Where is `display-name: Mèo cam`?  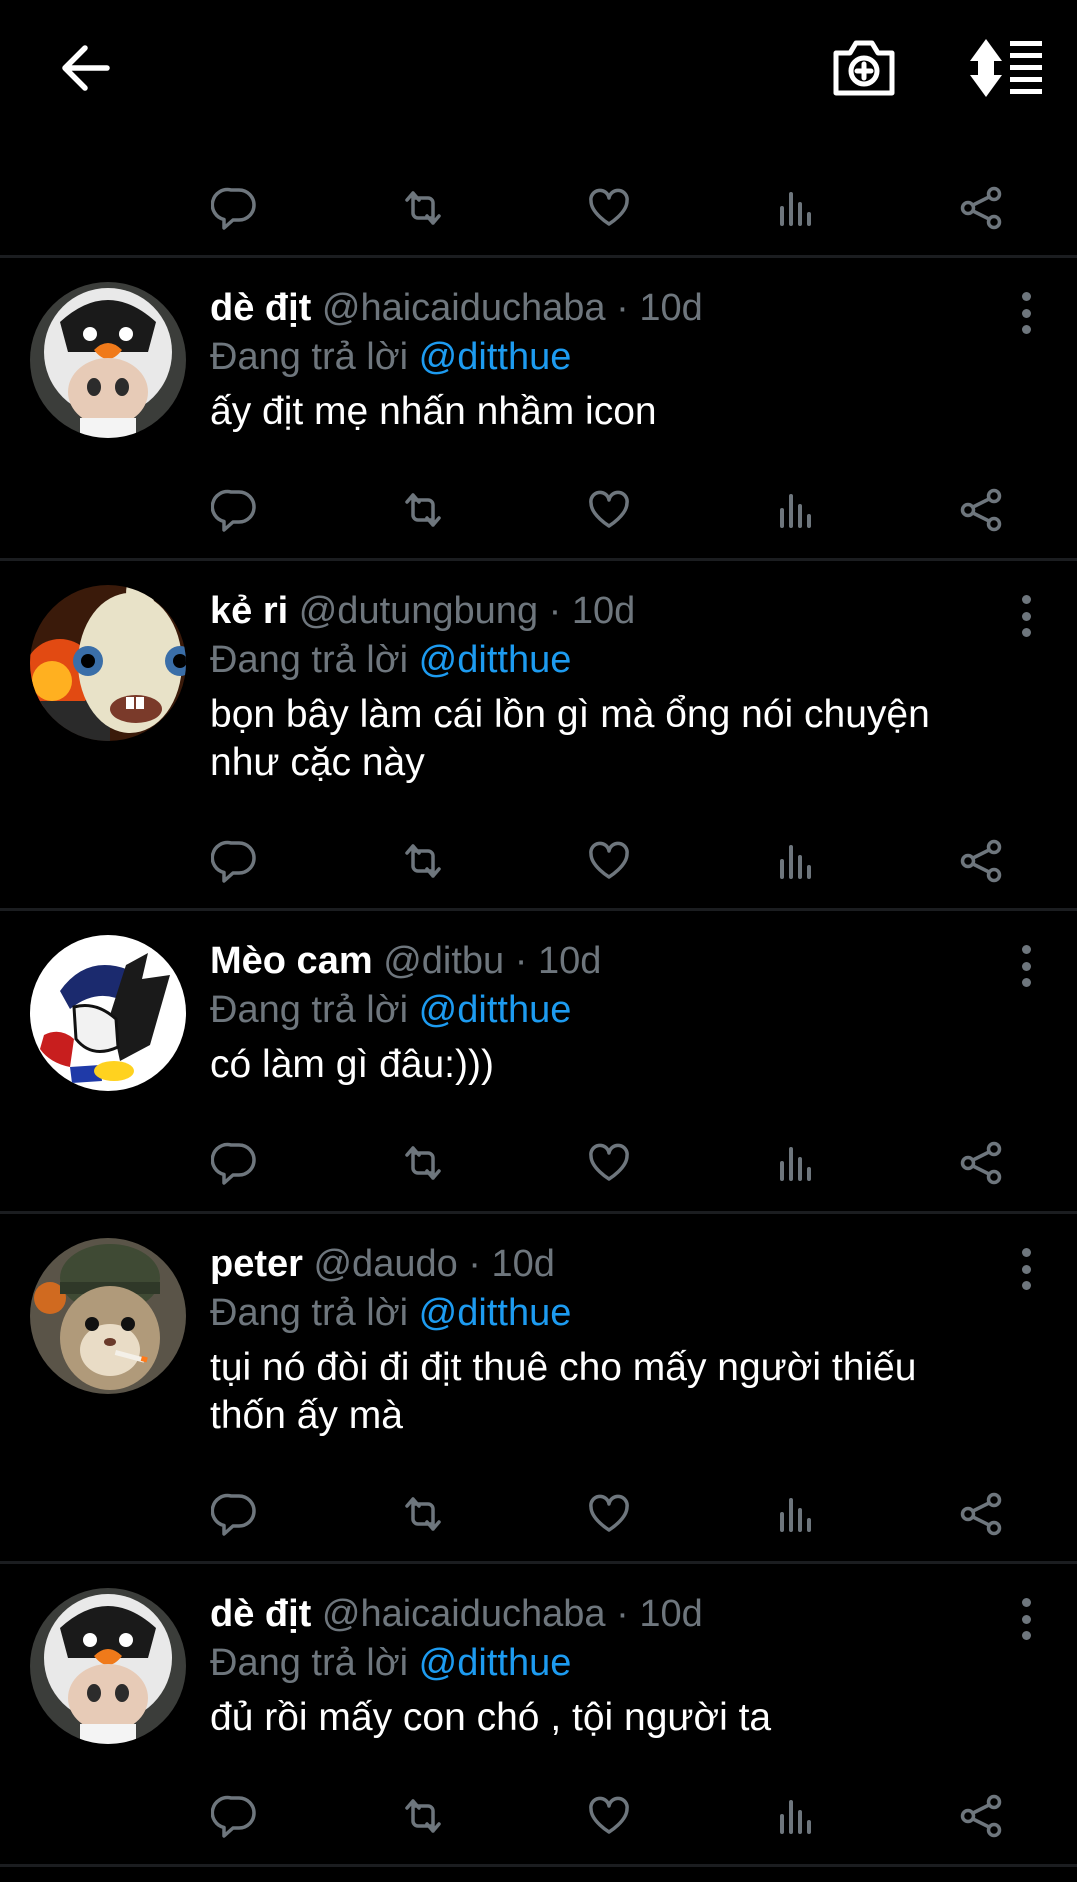
display-name: Mèo cam is located at coordinates (291, 961).